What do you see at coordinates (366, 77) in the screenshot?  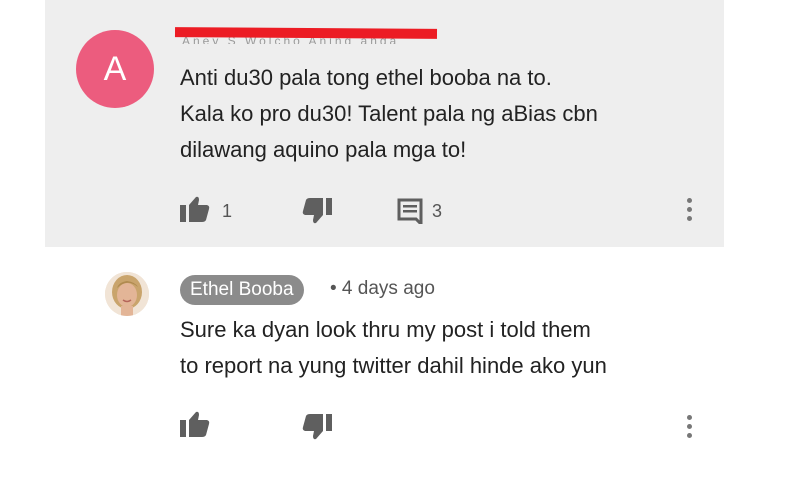 I see `comment-line: Anti du30 pala tong ethel booba na to.` at bounding box center [366, 77].